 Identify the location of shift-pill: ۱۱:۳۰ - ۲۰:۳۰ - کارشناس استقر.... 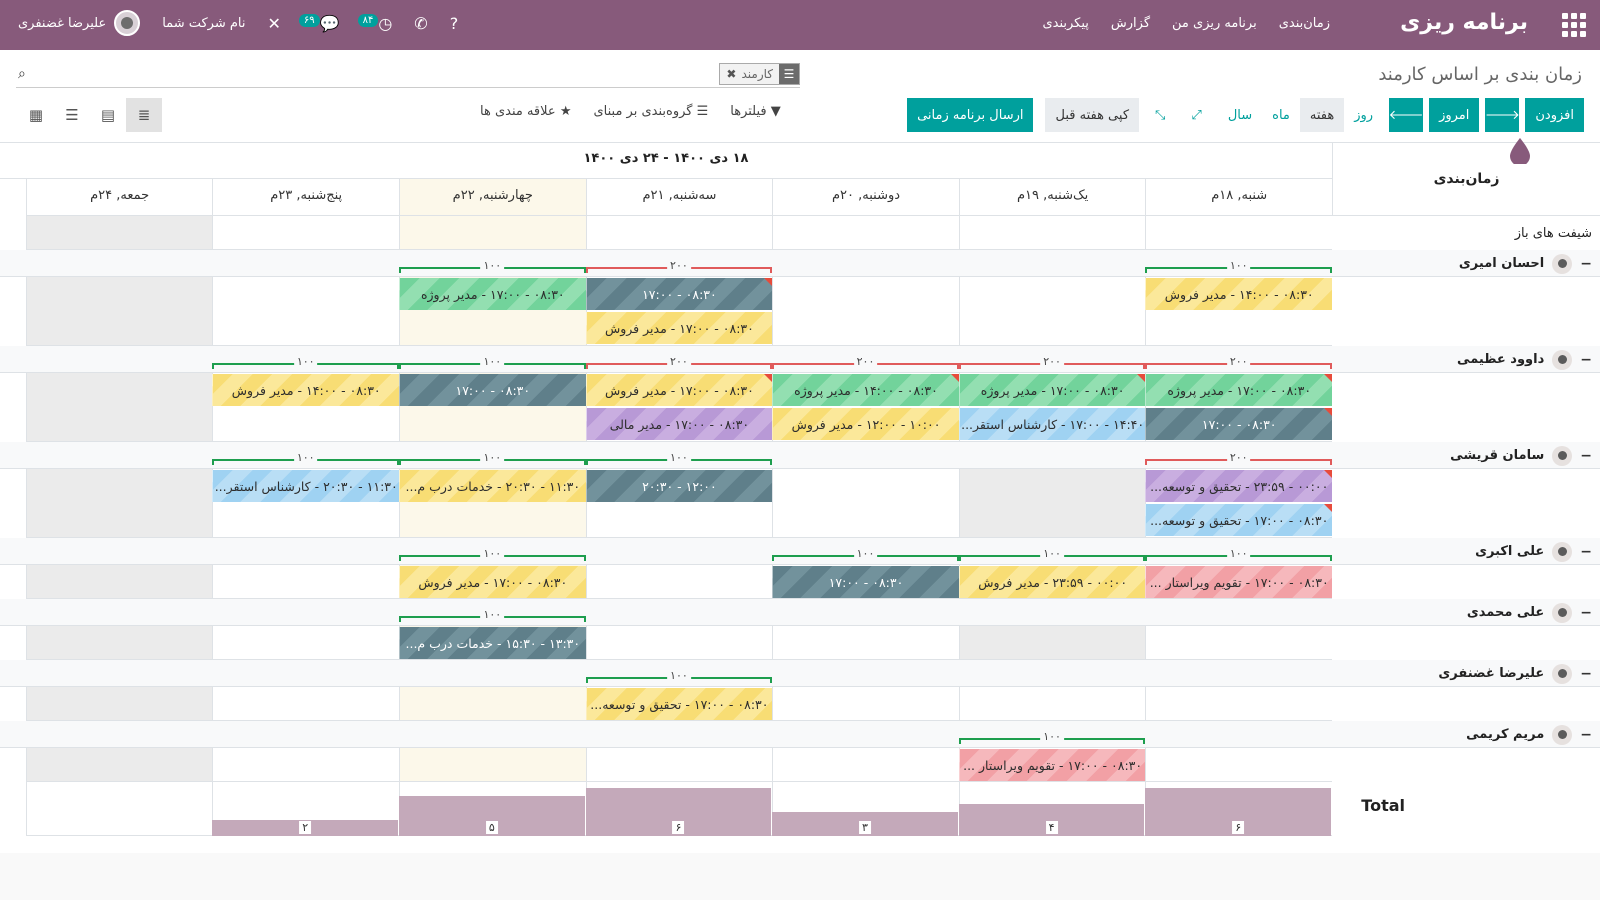
(305, 486).